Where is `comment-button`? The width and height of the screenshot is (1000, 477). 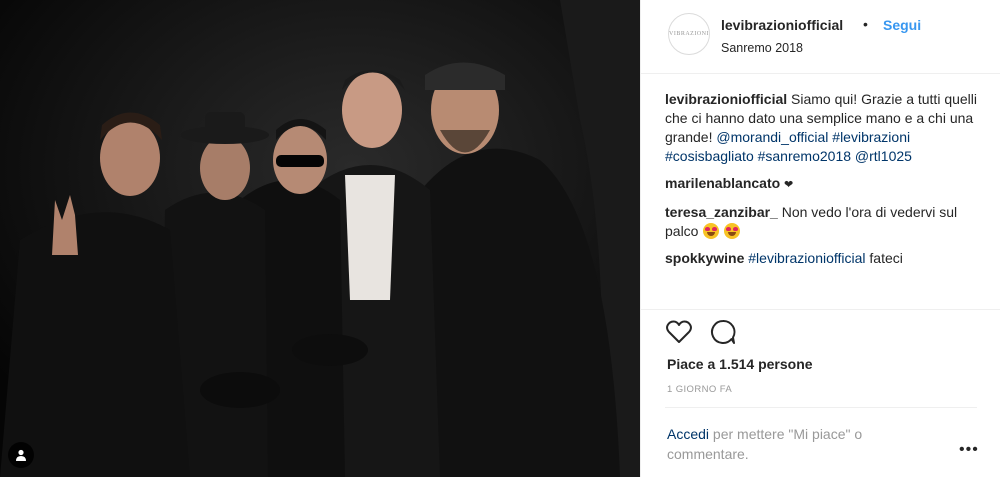 comment-button is located at coordinates (723, 332).